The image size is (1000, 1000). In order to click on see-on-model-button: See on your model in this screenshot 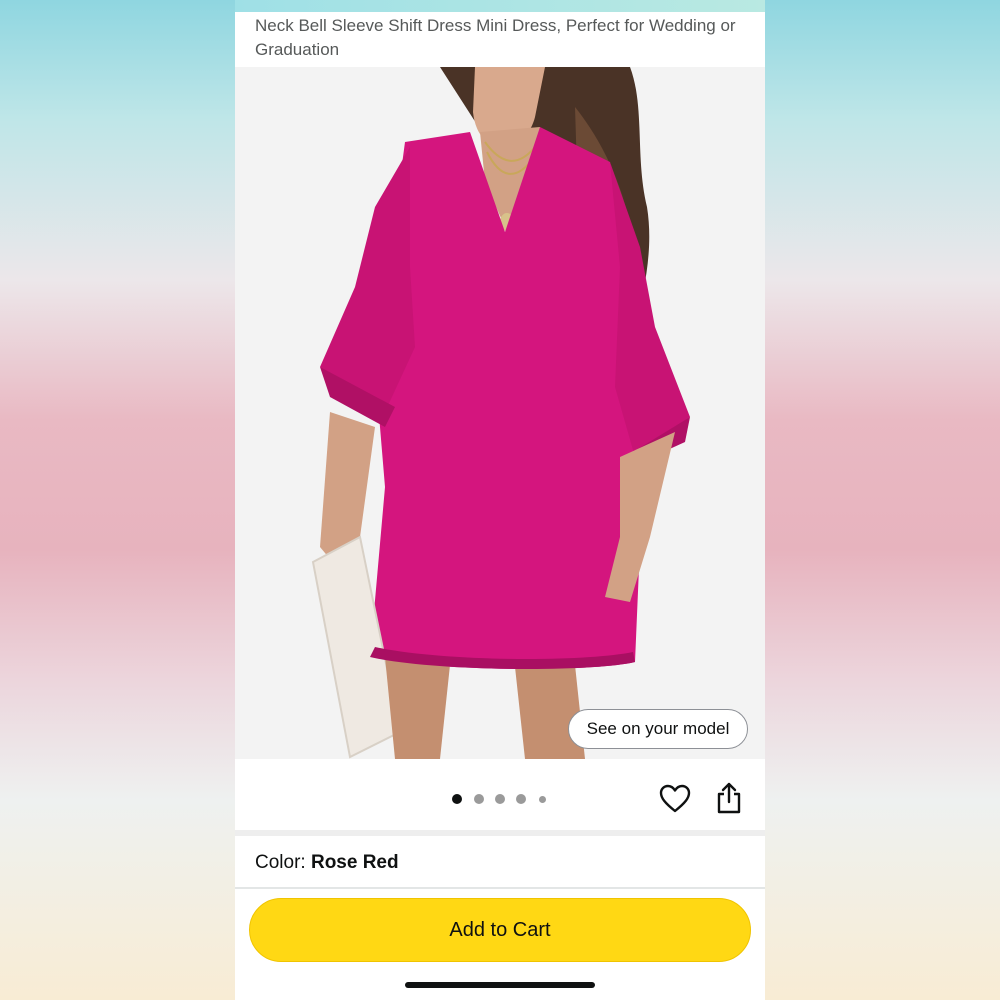, I will do `click(658, 729)`.